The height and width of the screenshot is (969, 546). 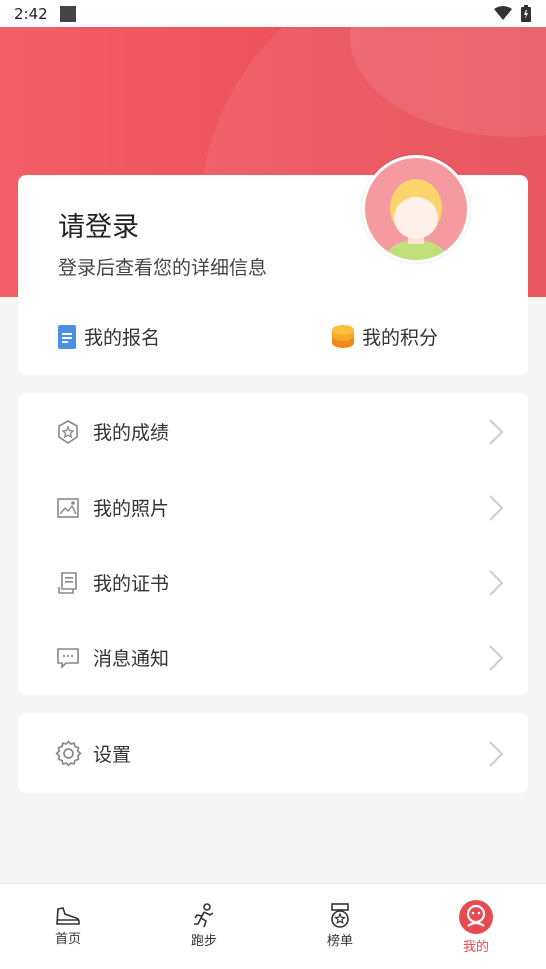 I want to click on battery-icon, so click(x=526, y=13).